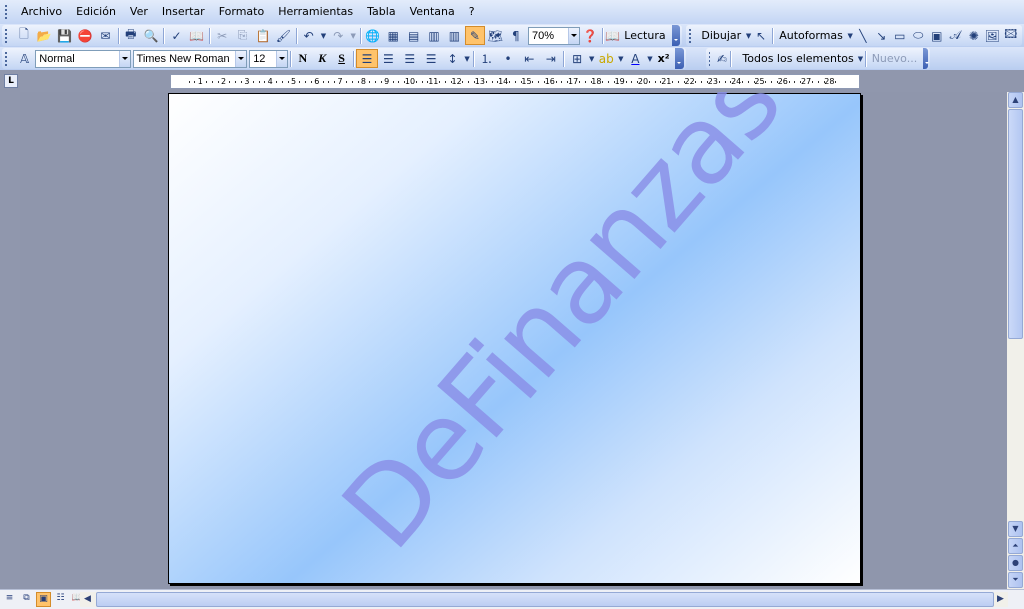  I want to click on hyperlink-icon: 🌐, so click(373, 35).